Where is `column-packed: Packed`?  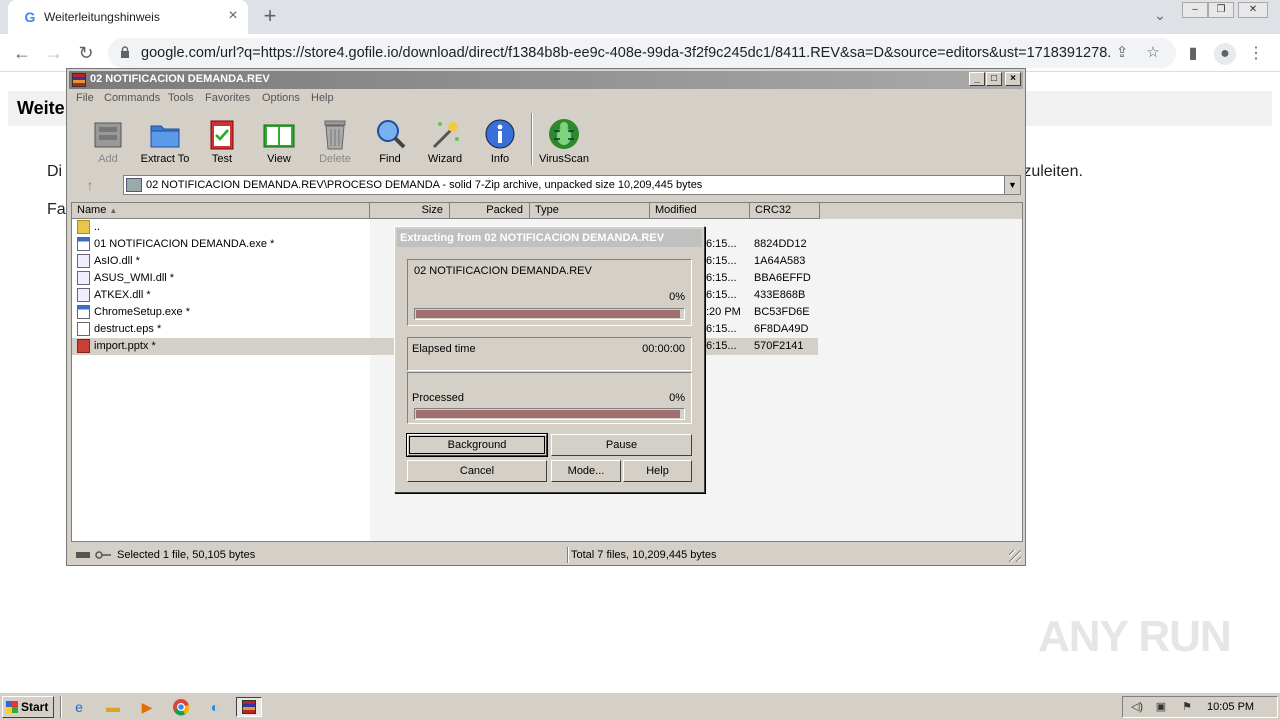
column-packed: Packed is located at coordinates (490, 211).